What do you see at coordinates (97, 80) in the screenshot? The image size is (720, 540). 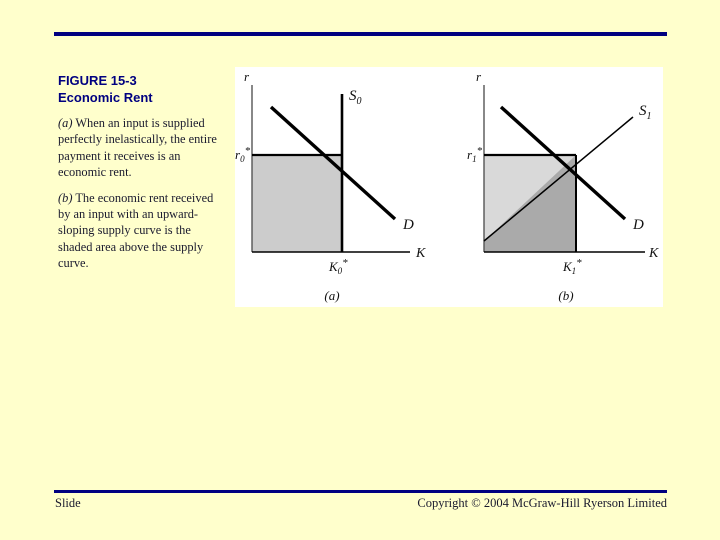 I see `figure-number: FIGURE 15-3` at bounding box center [97, 80].